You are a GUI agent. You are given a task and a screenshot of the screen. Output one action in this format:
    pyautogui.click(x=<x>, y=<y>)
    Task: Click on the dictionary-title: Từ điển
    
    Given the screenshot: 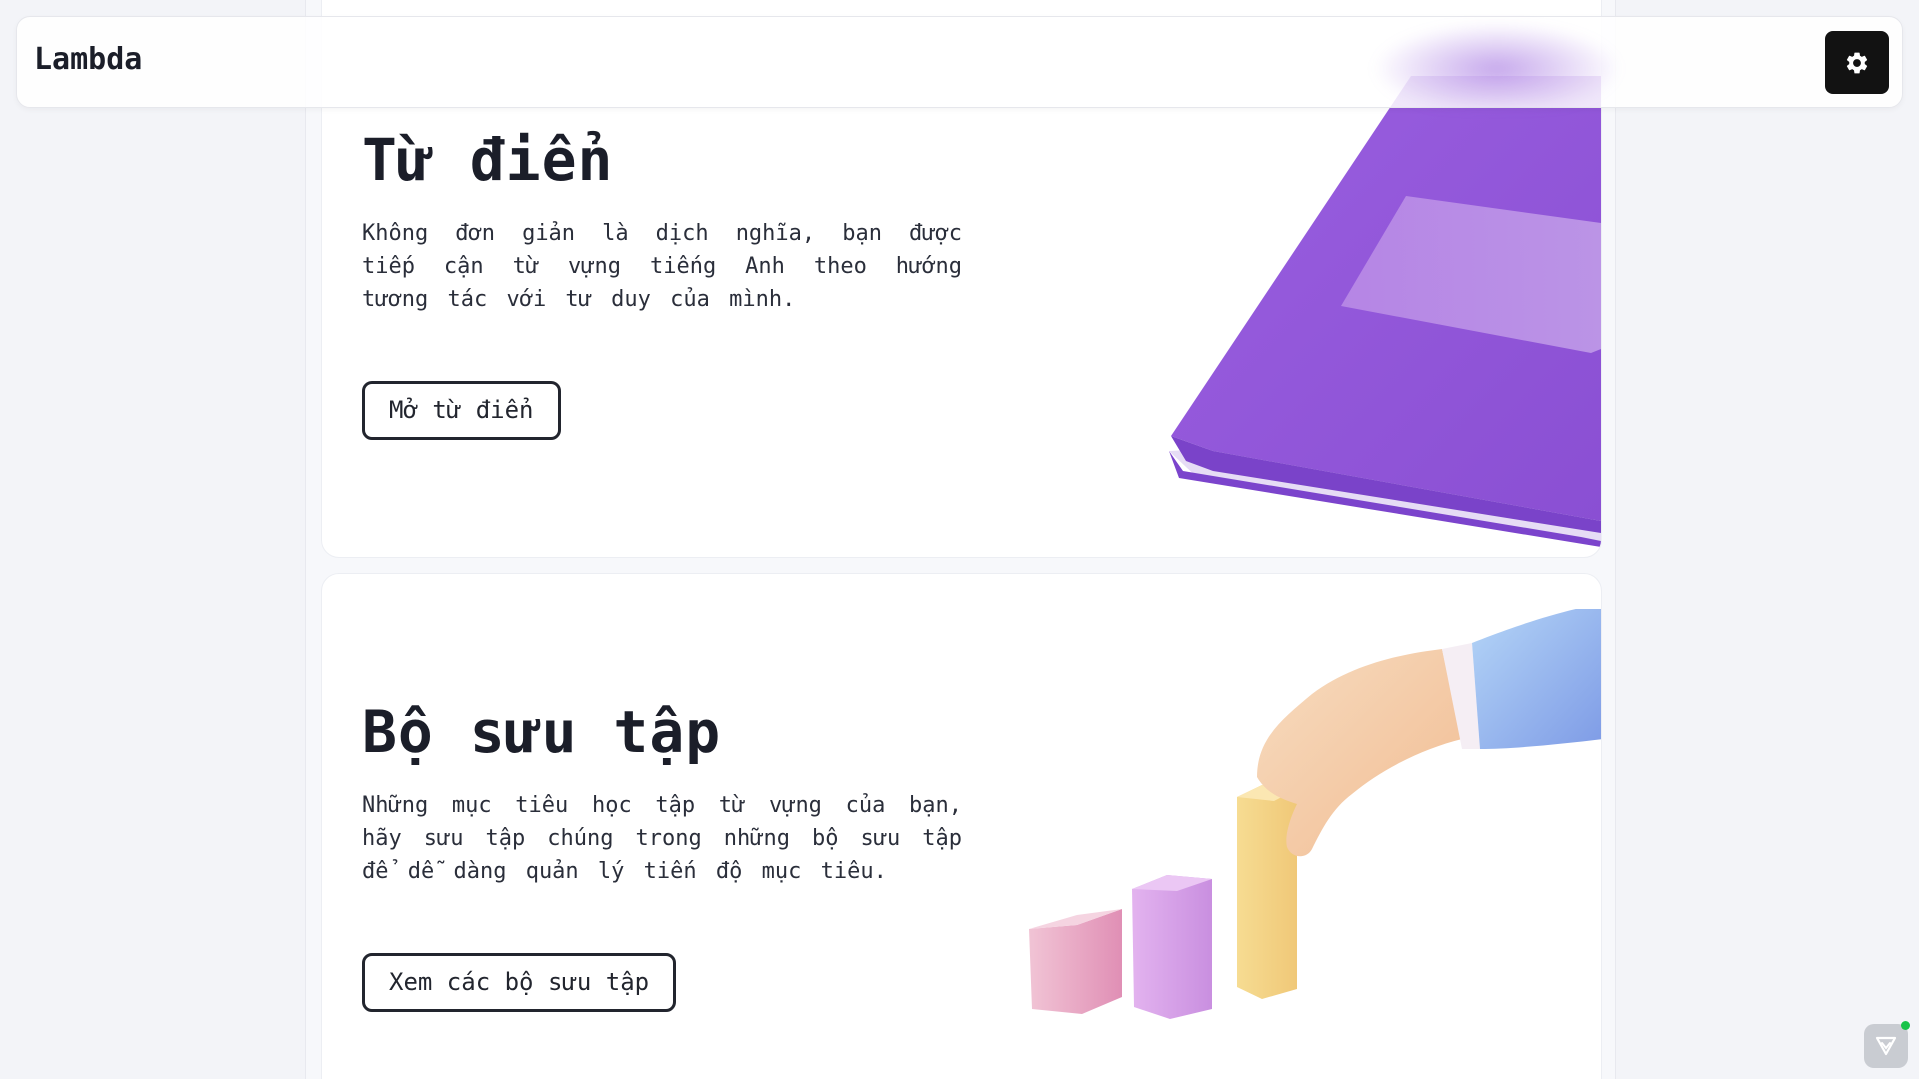 What is the action you would take?
    pyautogui.click(x=488, y=160)
    